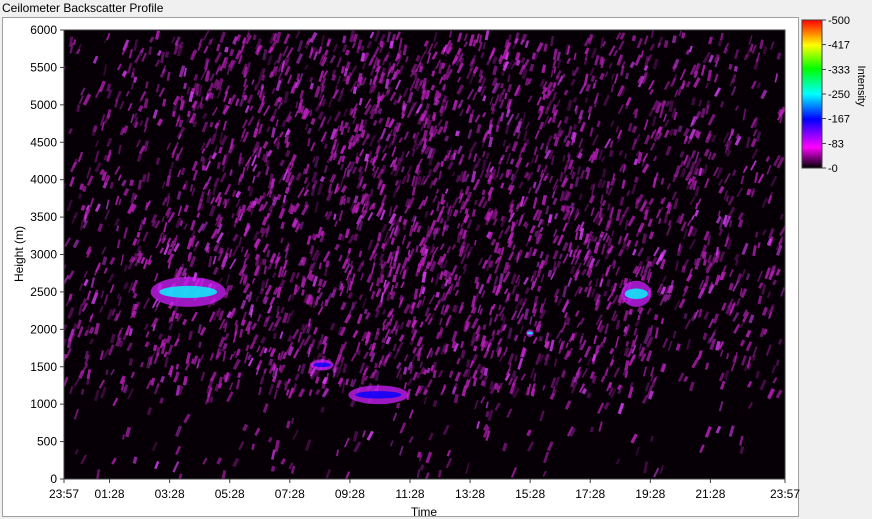  Describe the element at coordinates (53, 479) in the screenshot. I see `y-tick-label: 0` at that location.